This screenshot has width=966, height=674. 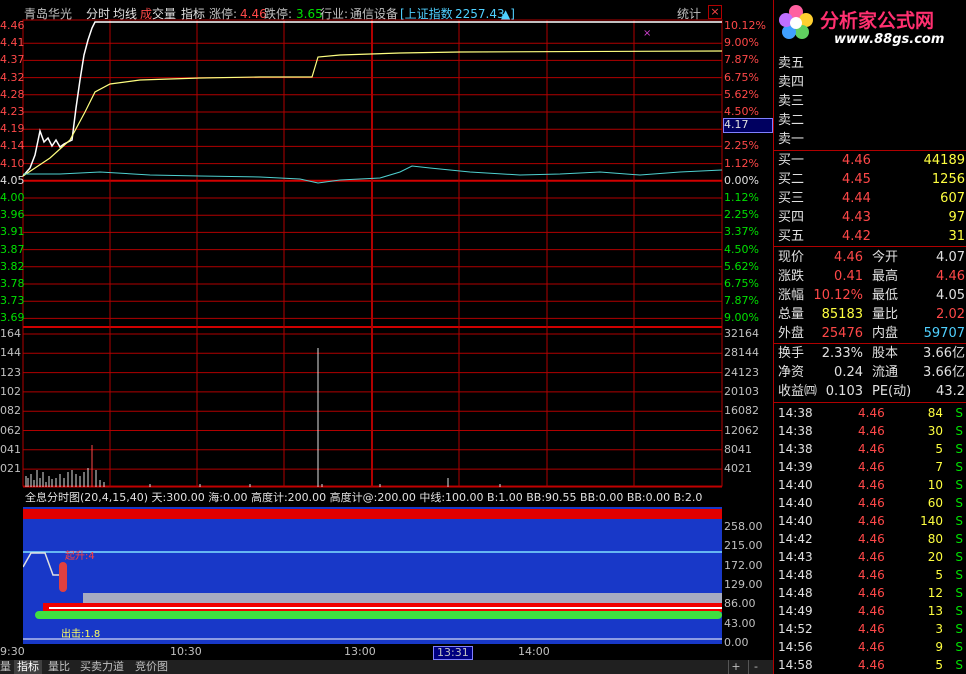 What do you see at coordinates (41, 564) in the screenshot?
I see `indicator-curve-left` at bounding box center [41, 564].